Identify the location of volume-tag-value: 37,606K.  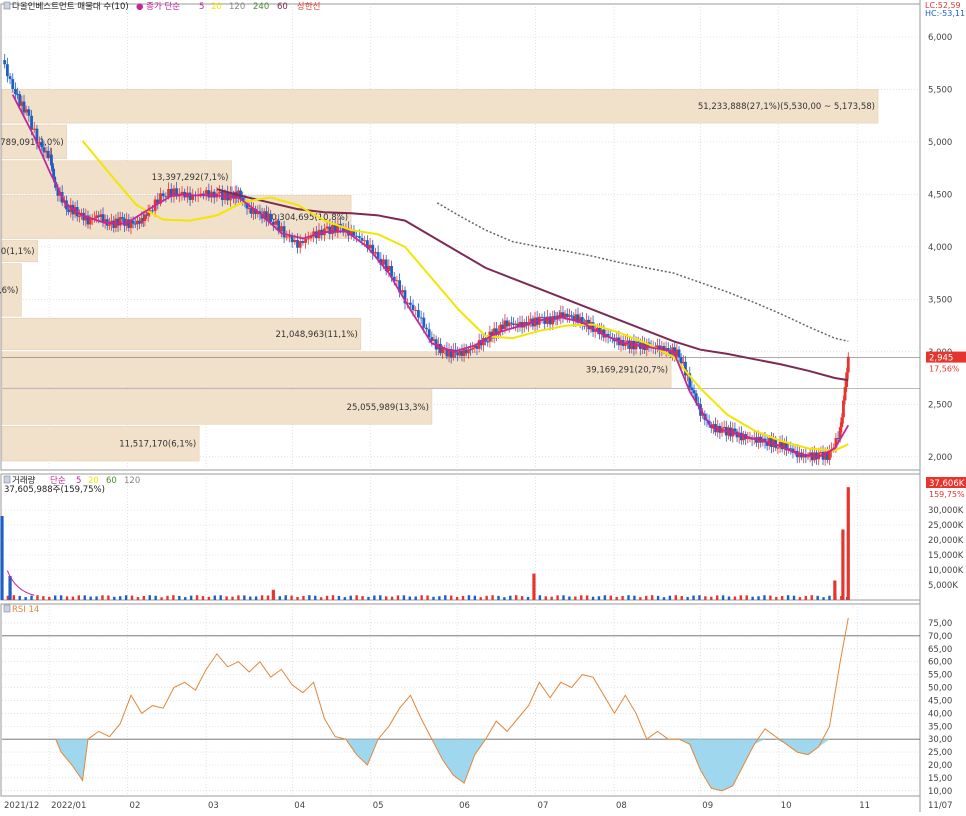
(947, 484).